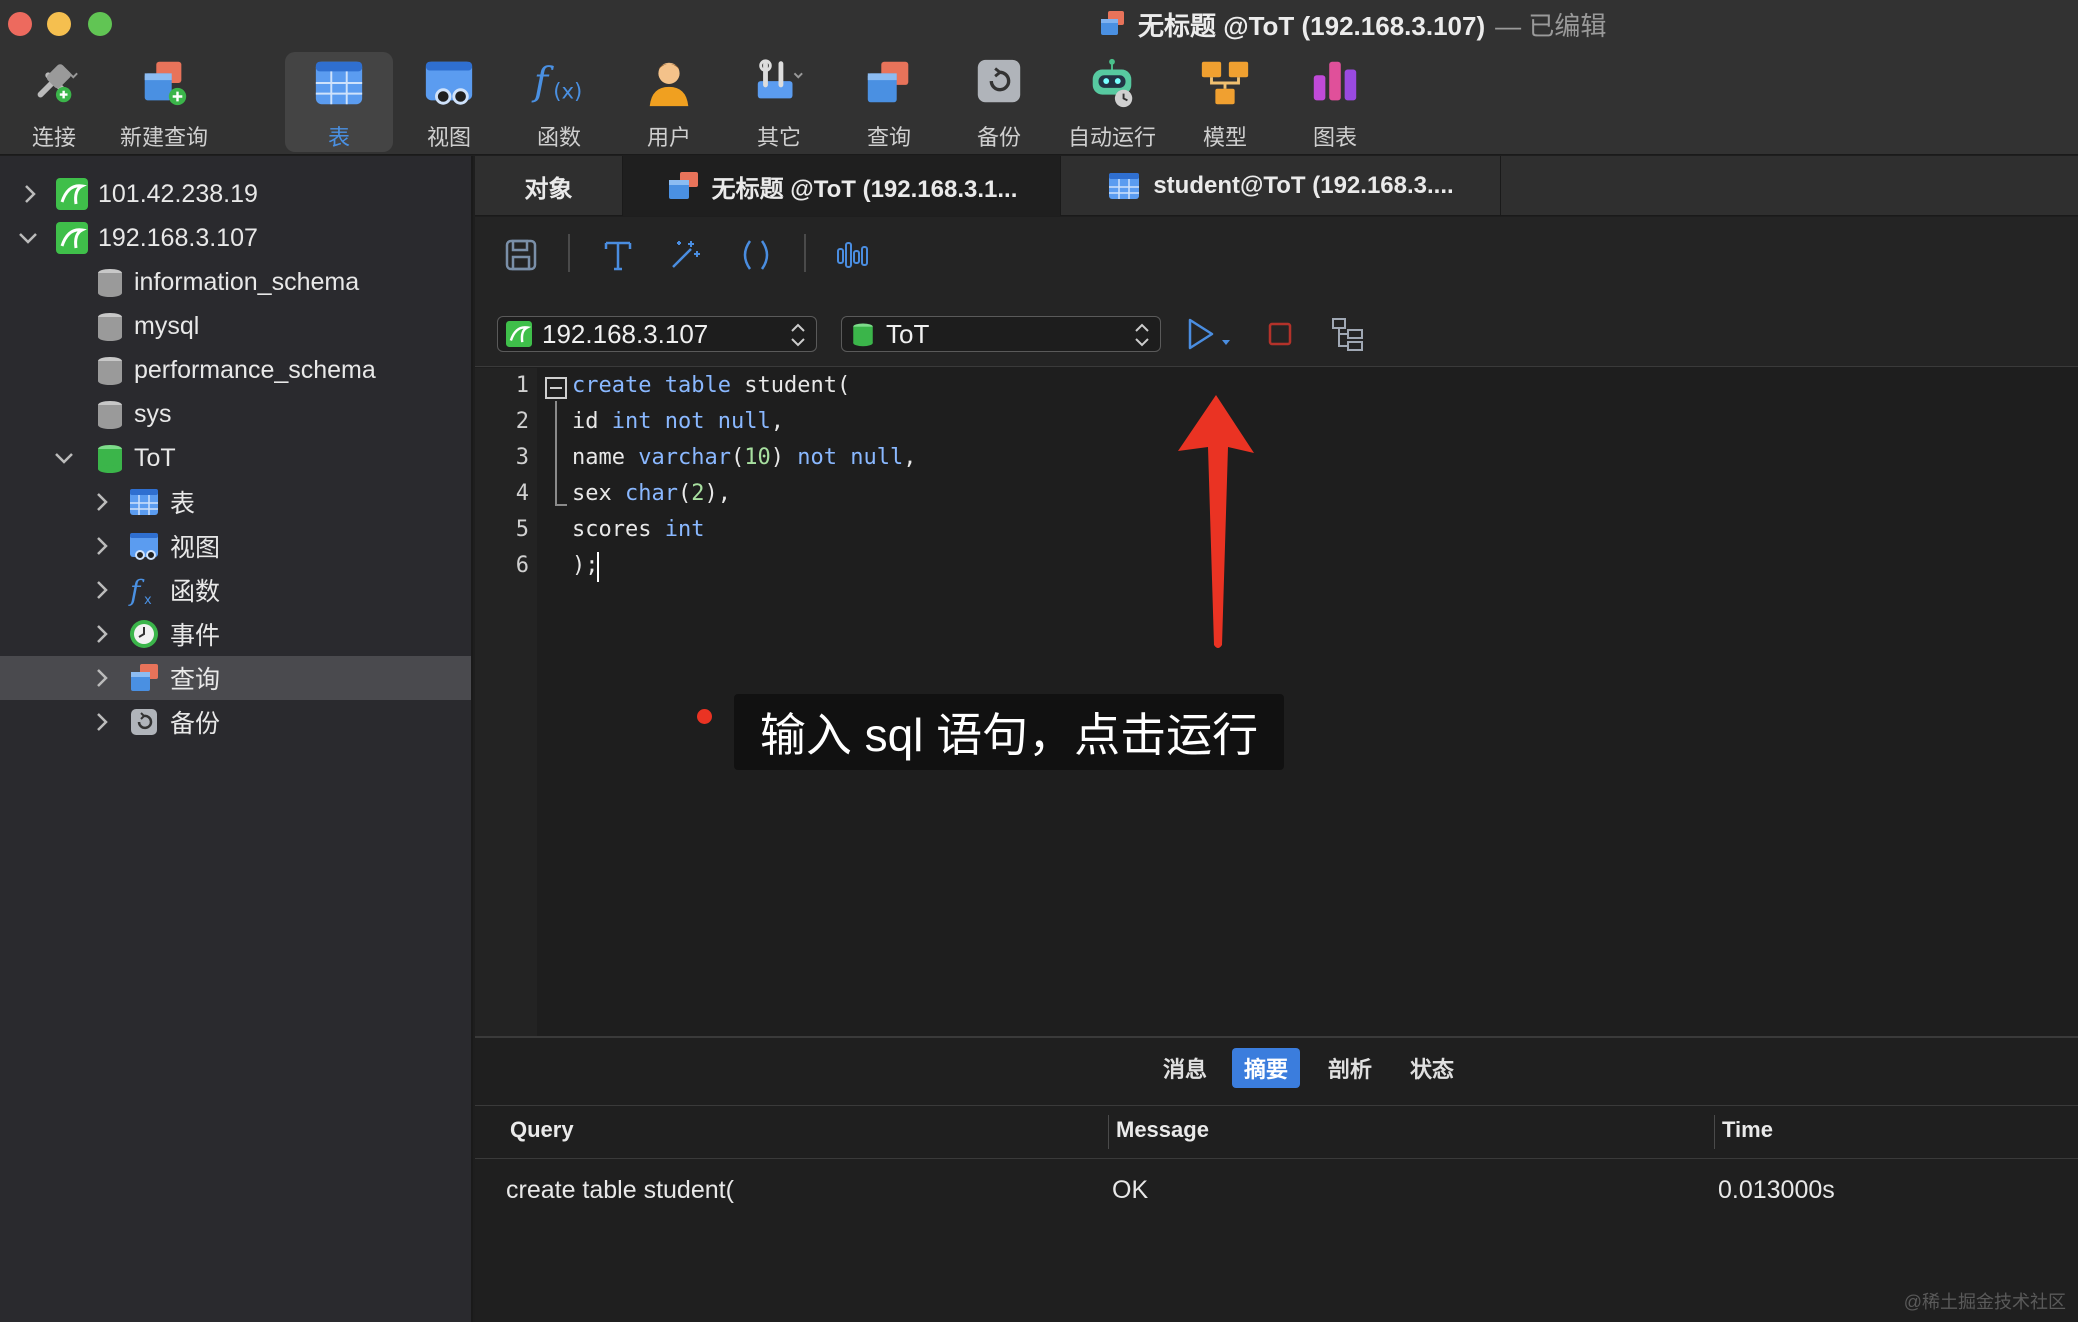  I want to click on tree-label: mysql, so click(167, 325).